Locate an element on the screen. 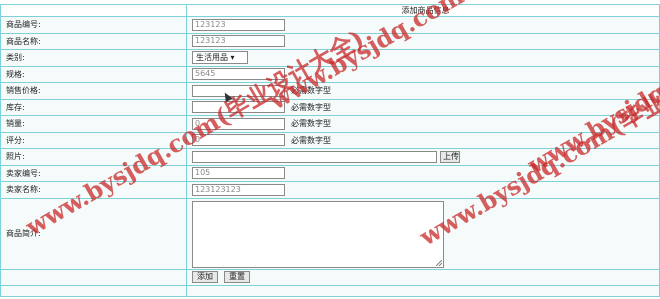 The image size is (660, 299). label-photo: 照片: is located at coordinates (93, 157).